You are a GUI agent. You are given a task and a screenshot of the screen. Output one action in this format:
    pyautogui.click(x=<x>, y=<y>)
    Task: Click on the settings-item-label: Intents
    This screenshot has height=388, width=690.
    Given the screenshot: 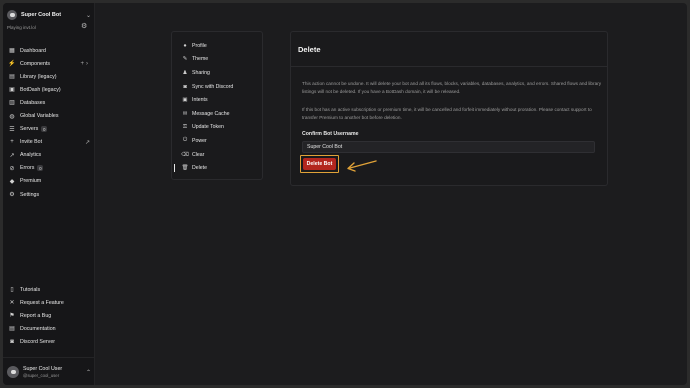 What is the action you would take?
    pyautogui.click(x=200, y=100)
    